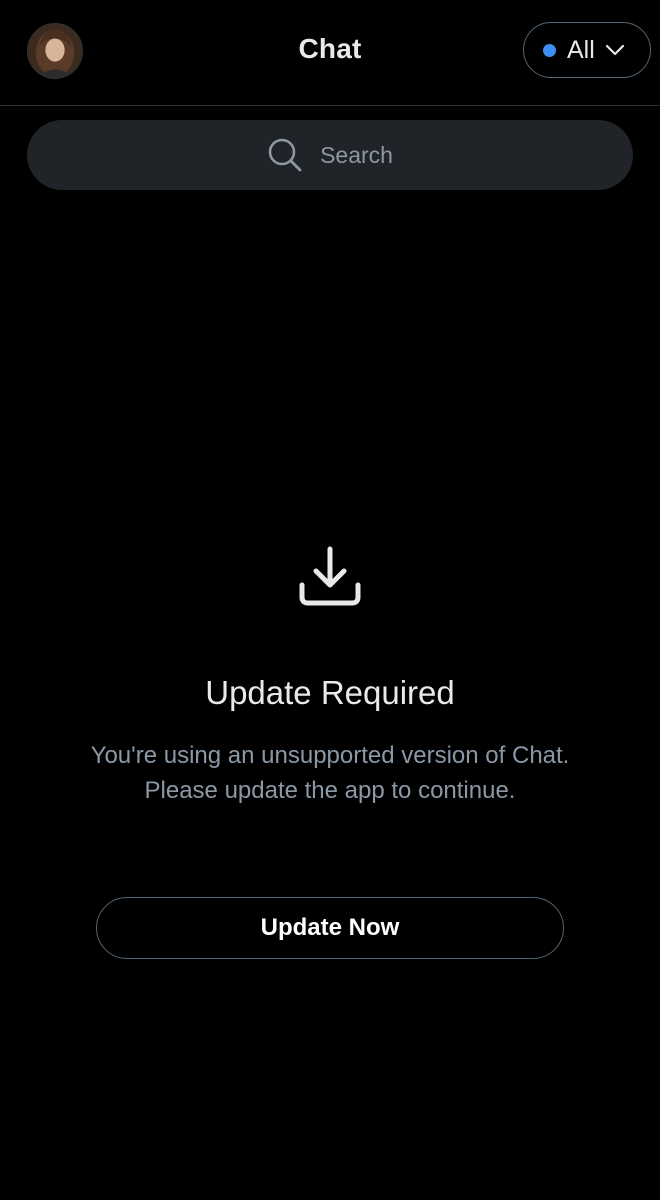 Image resolution: width=660 pixels, height=1200 pixels. I want to click on filter-label: All, so click(581, 49).